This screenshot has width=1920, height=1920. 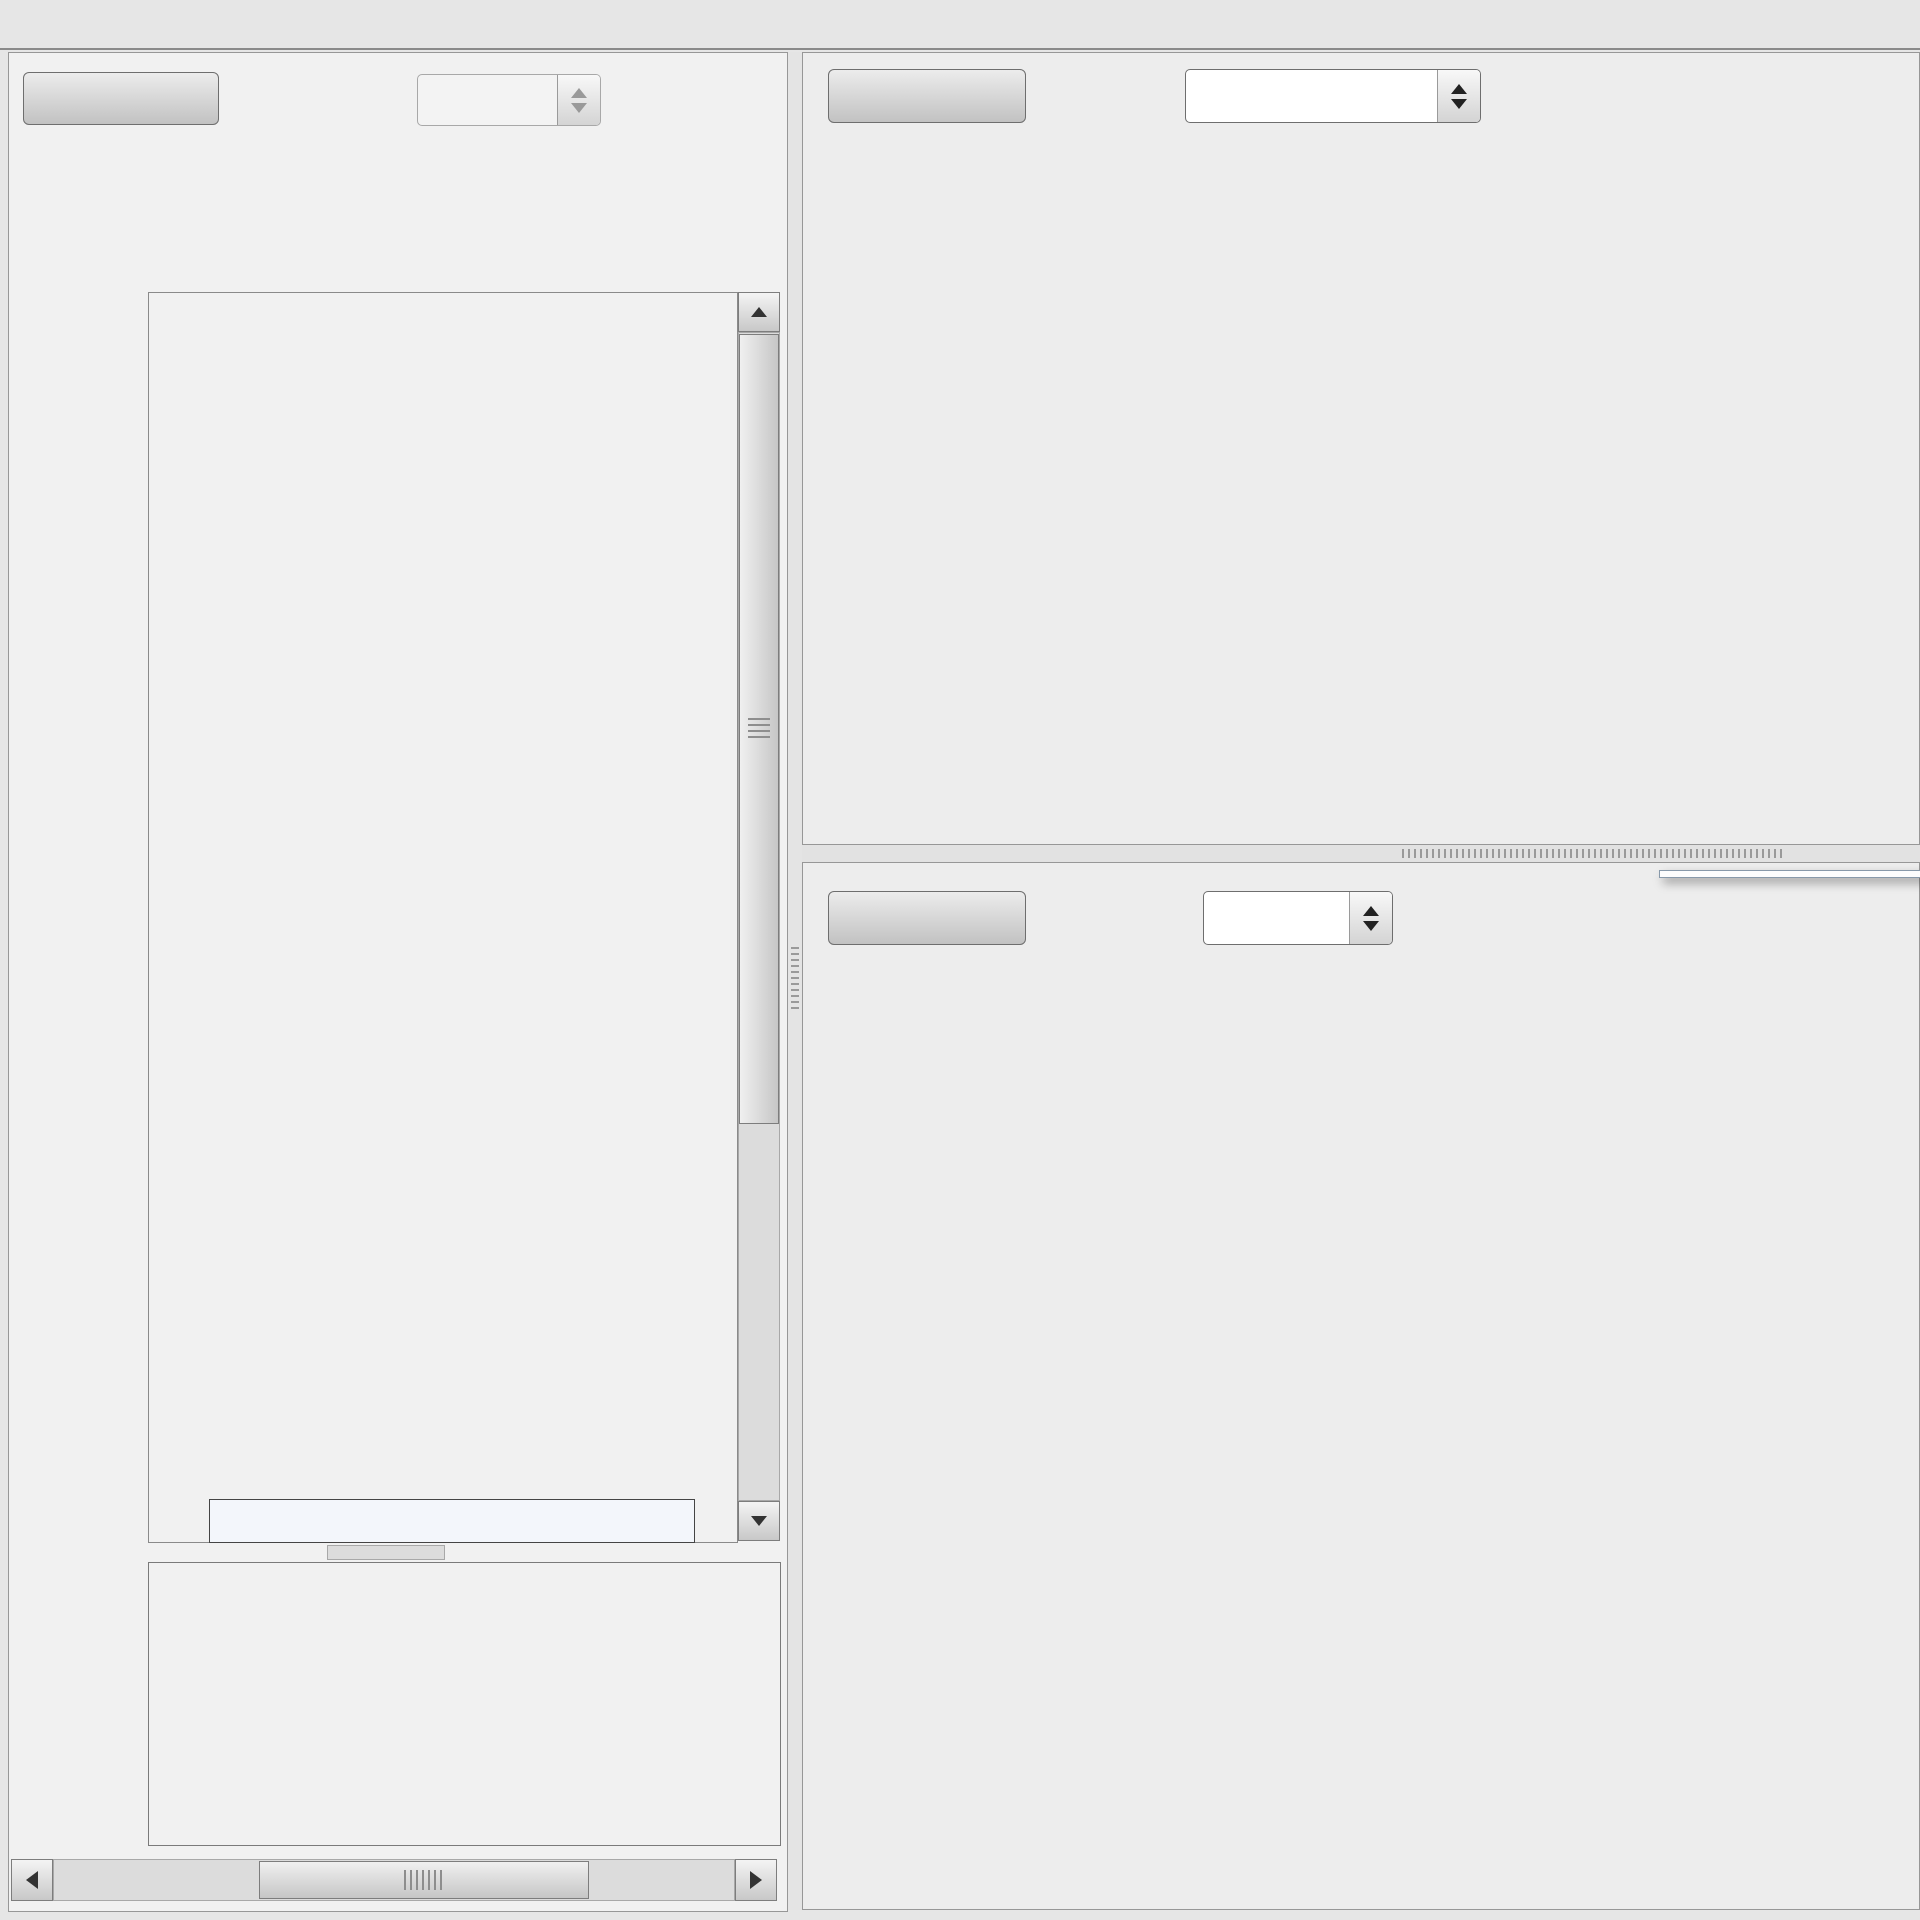 I want to click on content-combo, so click(x=1333, y=96).